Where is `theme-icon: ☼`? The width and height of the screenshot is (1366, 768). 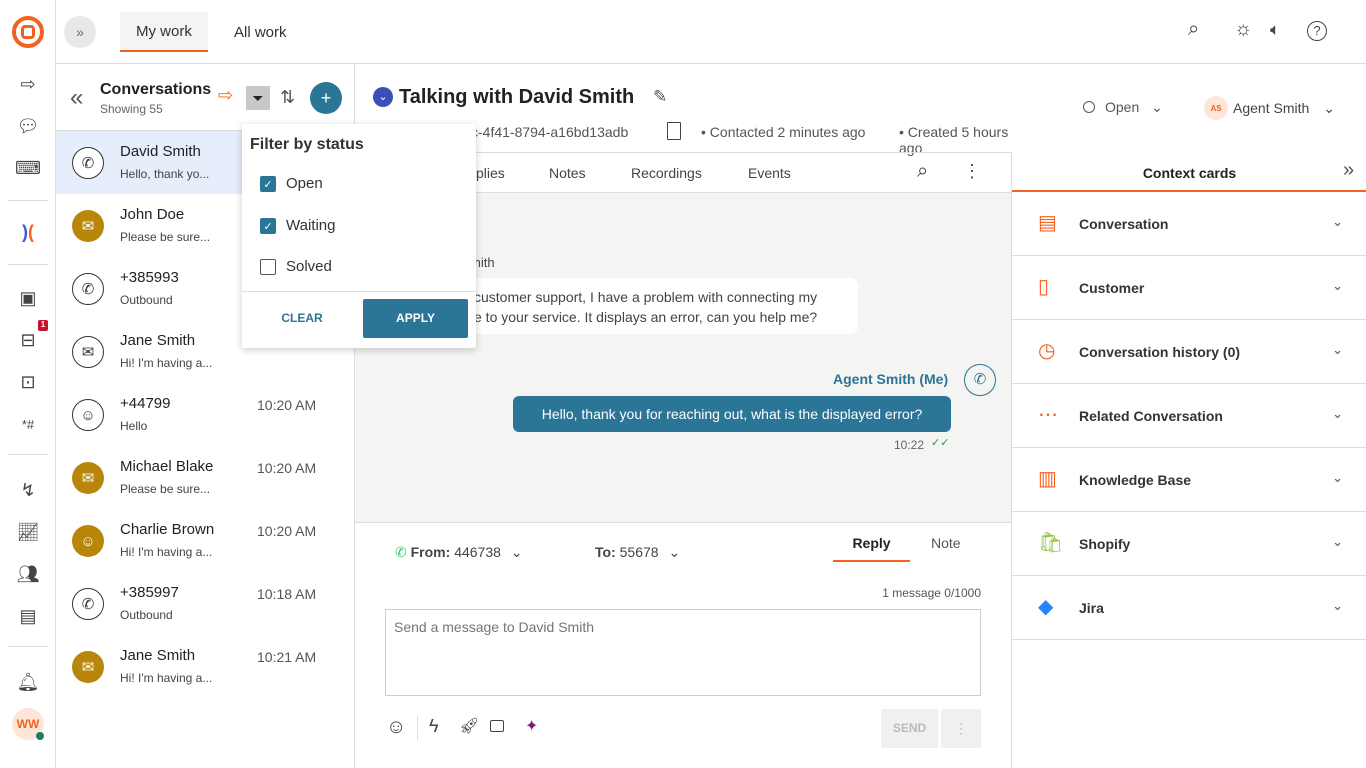
theme-icon: ☼ is located at coordinates (1243, 29).